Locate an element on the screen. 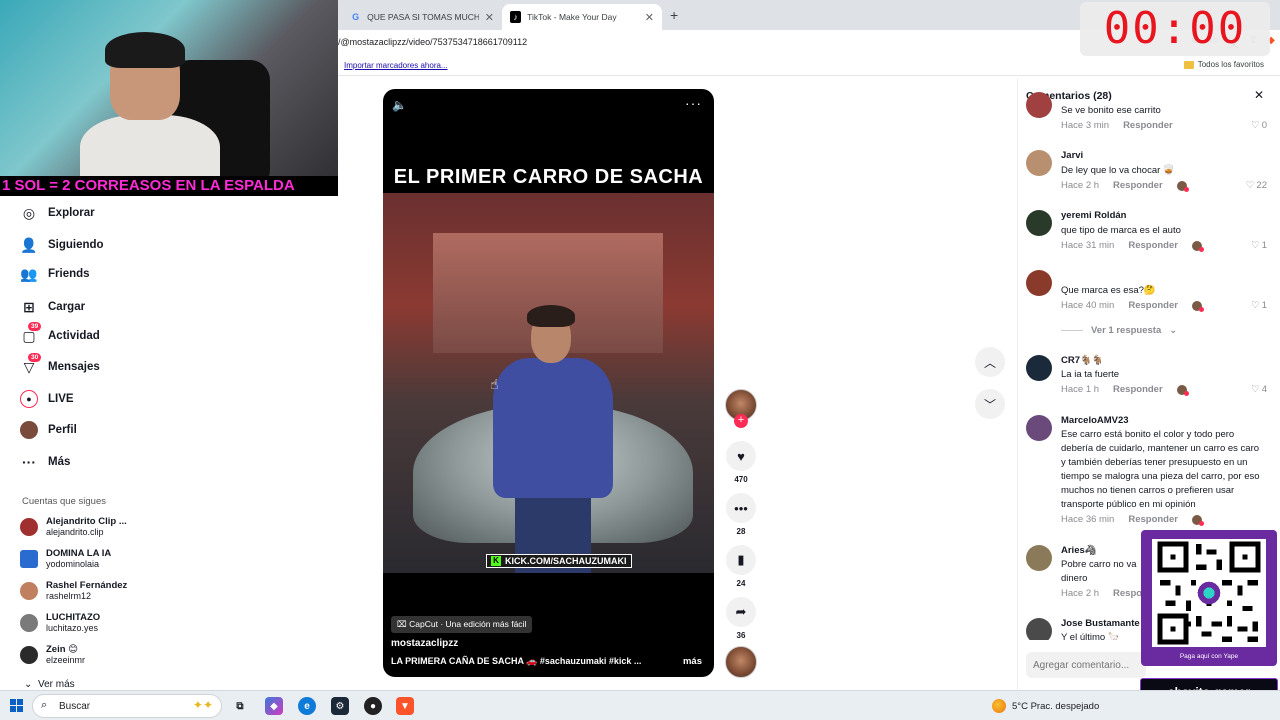 This screenshot has width=1280, height=720. comment-icon: ••• is located at coordinates (741, 508).